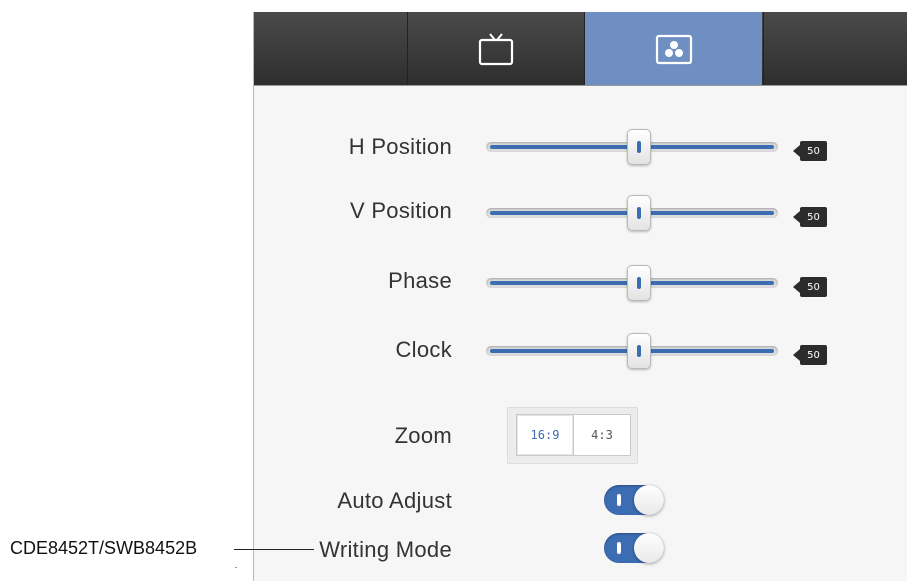 This screenshot has height=581, width=907. I want to click on zoom-option-4-3: 4:3, so click(602, 435).